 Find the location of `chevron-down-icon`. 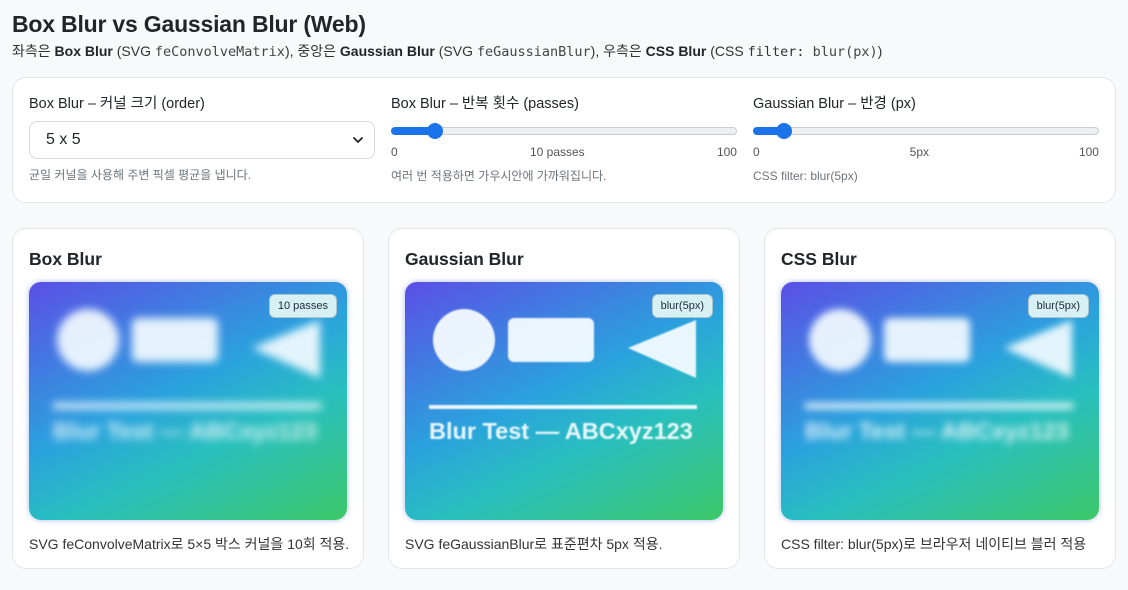

chevron-down-icon is located at coordinates (358, 140).